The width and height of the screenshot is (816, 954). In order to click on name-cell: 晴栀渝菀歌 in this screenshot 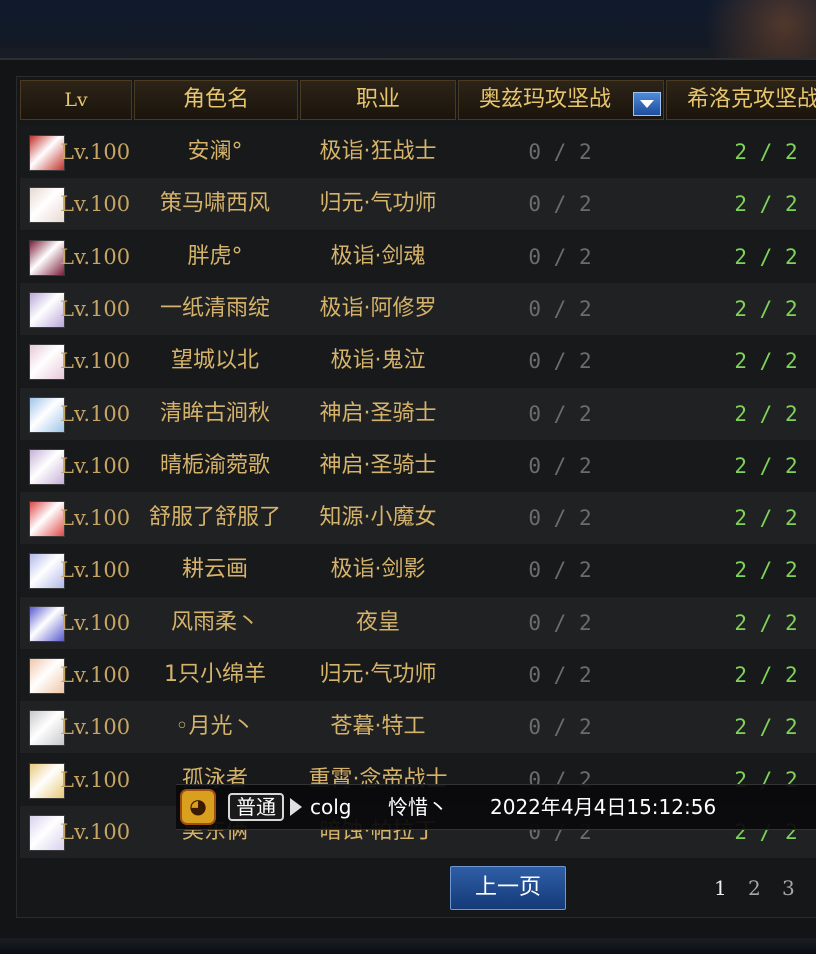, I will do `click(214, 465)`.